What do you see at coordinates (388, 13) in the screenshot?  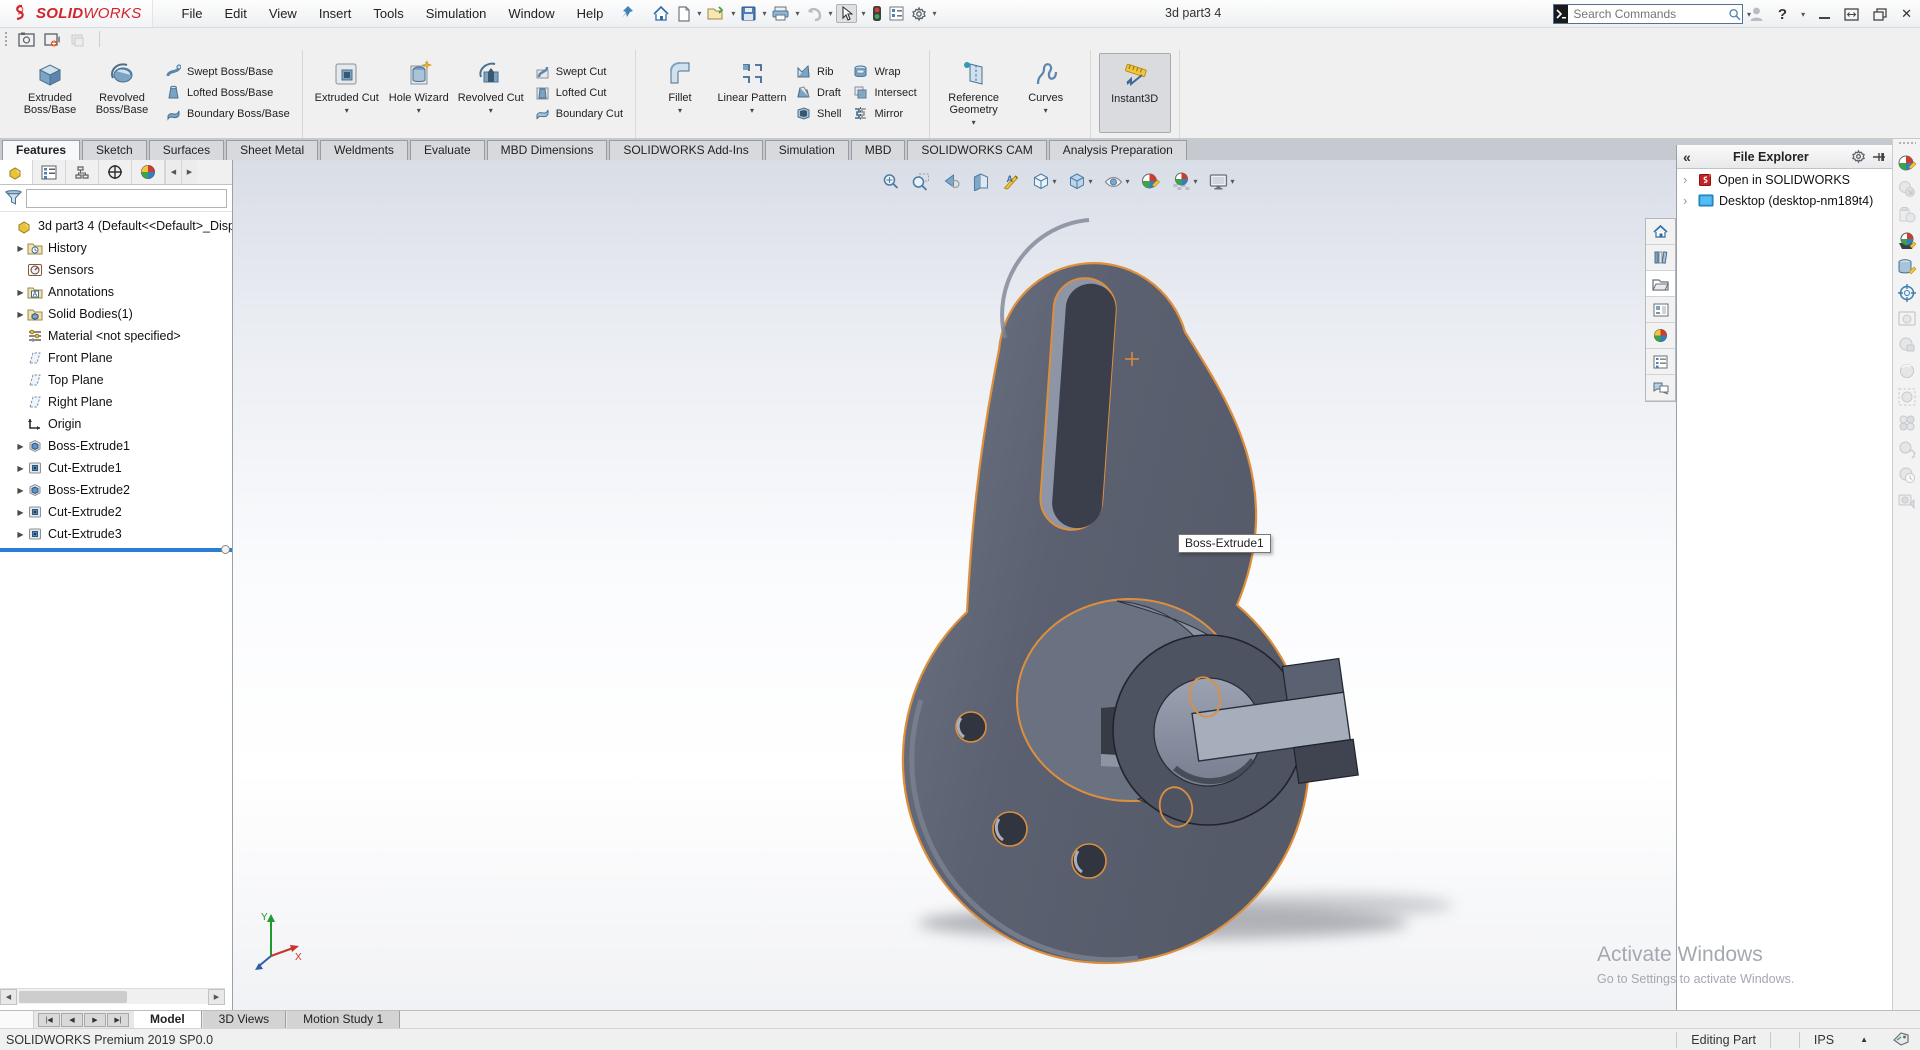 I see `menu-tools: Tools` at bounding box center [388, 13].